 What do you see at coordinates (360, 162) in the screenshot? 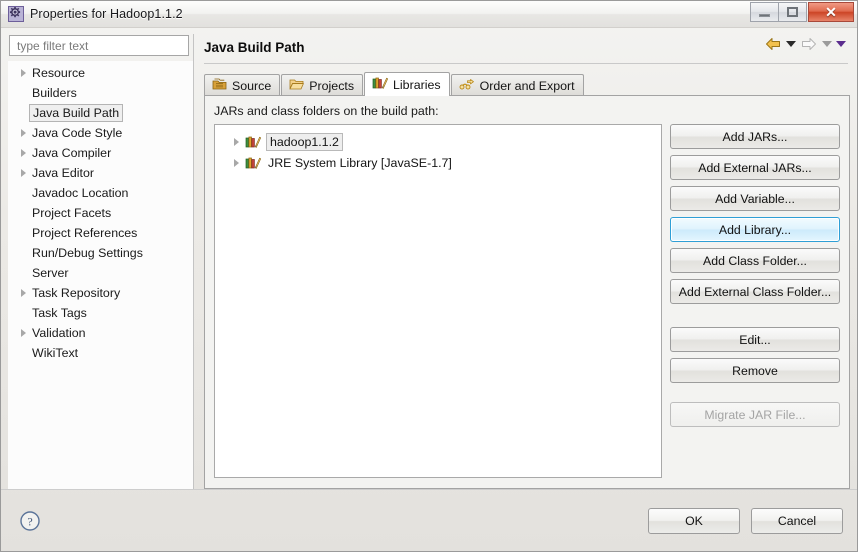
I see `library-entry-label: JRE System Library [JavaSE-1.7]` at bounding box center [360, 162].